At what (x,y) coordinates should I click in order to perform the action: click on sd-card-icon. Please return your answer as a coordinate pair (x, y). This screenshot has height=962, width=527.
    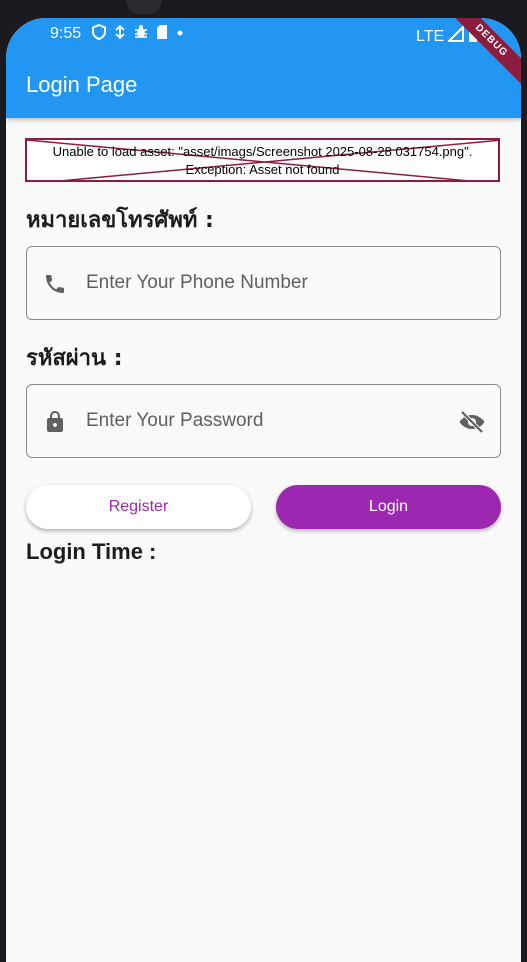
    Looking at the image, I should click on (162, 32).